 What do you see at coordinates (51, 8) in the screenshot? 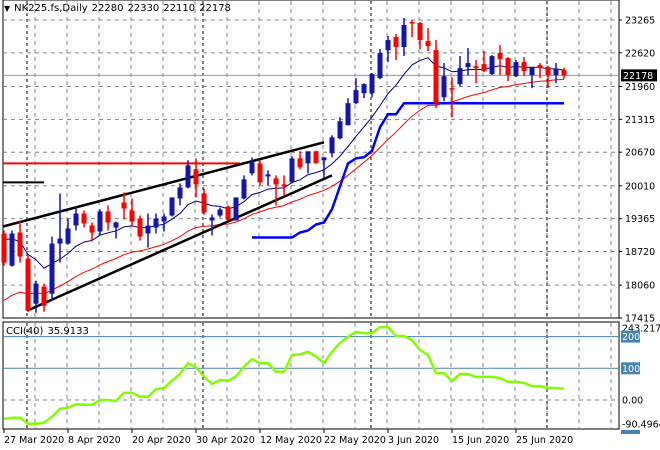
I see `symbol-label: NK225.fs,Daily` at bounding box center [51, 8].